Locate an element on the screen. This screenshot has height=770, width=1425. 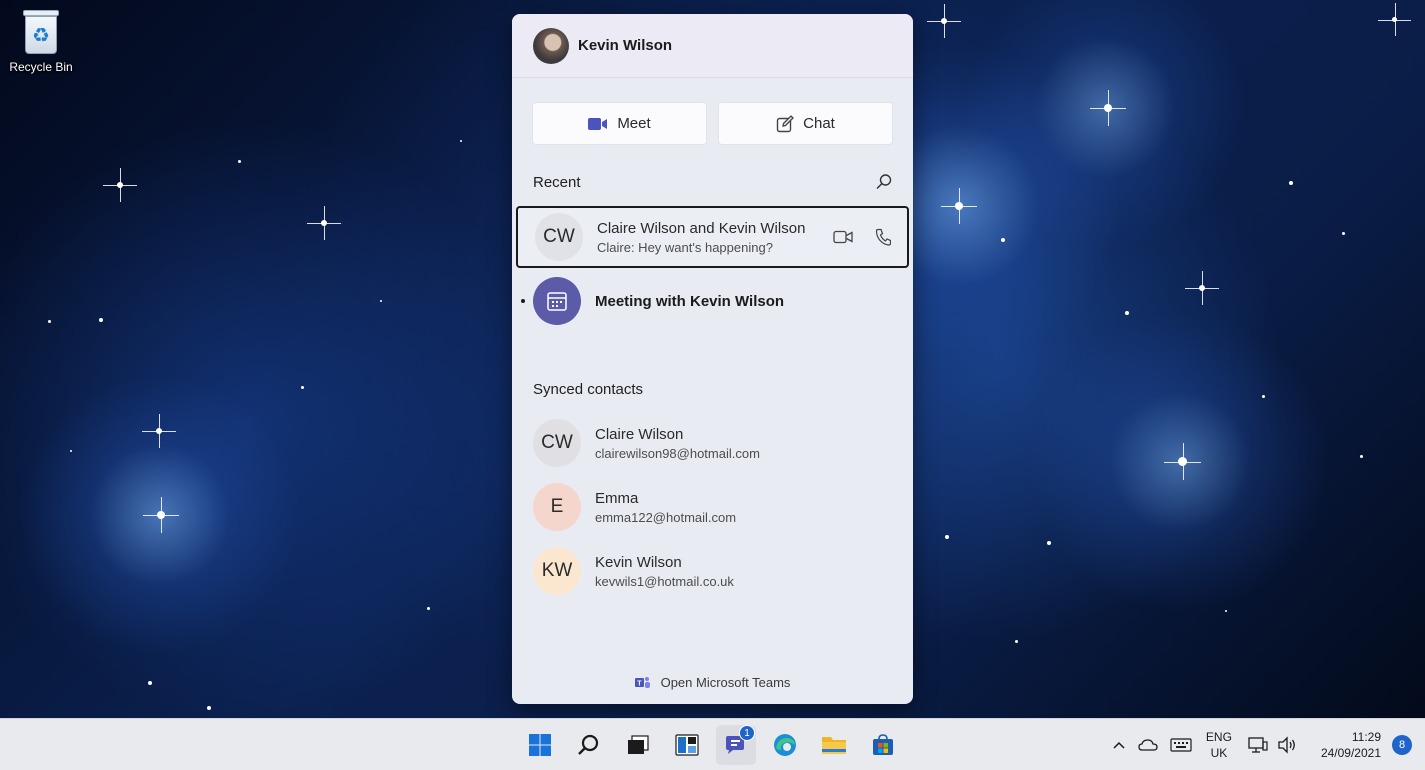
chevron-up-icon is located at coordinates (1119, 745).